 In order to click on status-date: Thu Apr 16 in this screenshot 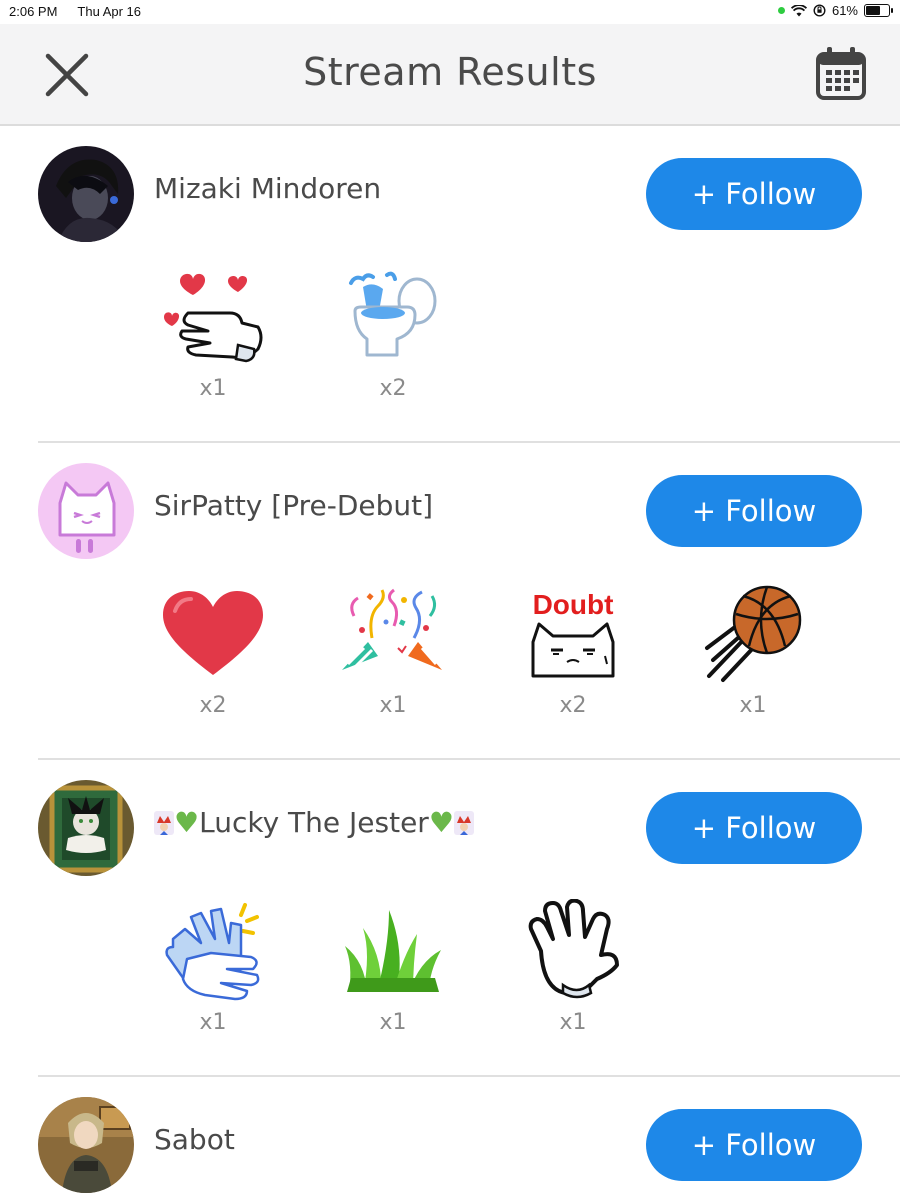, I will do `click(109, 11)`.